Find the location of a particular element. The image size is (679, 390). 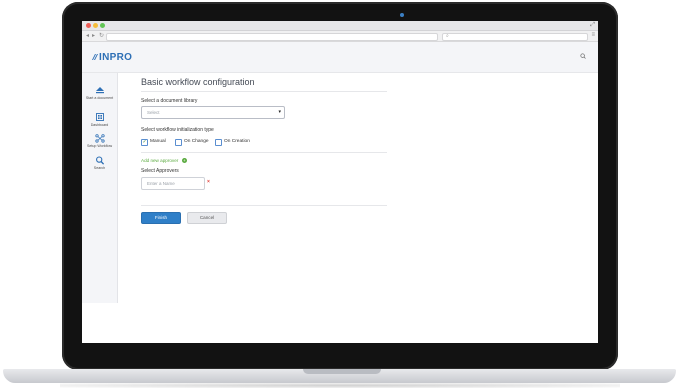

chevron-down-icon: ▾ is located at coordinates (279, 112).